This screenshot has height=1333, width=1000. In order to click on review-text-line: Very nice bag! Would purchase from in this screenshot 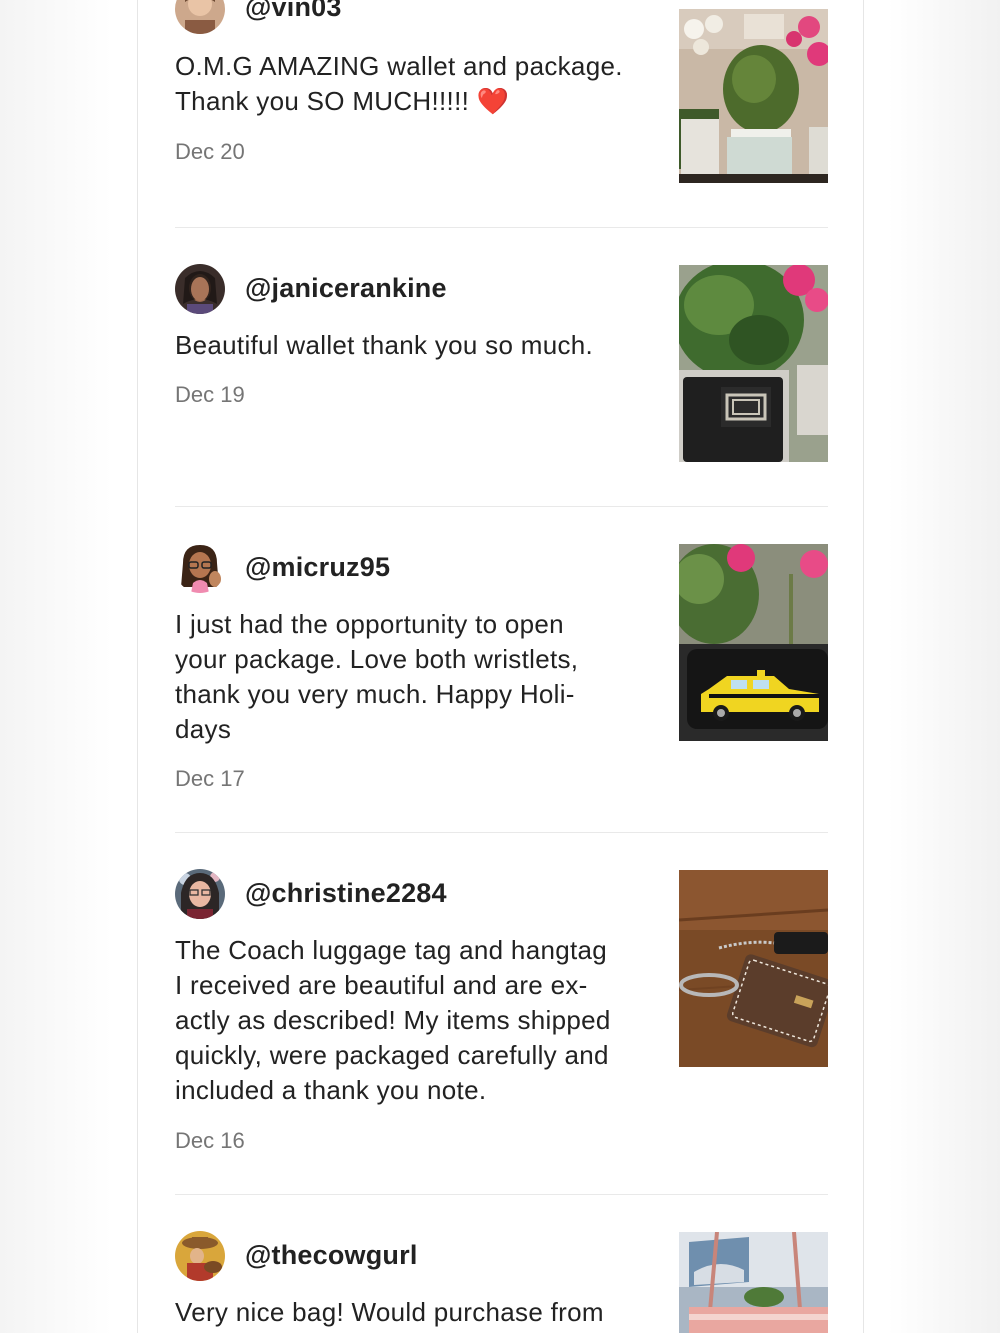, I will do `click(389, 1312)`.